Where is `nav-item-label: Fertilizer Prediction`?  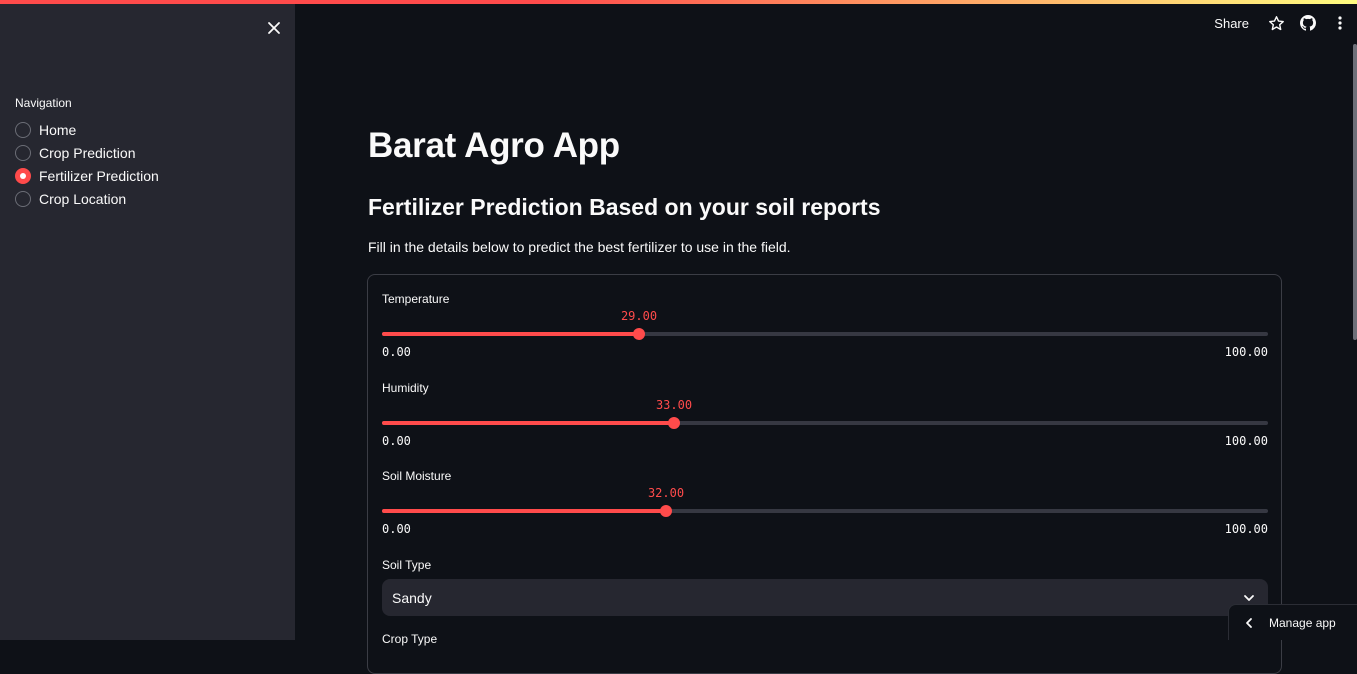
nav-item-label: Fertilizer Prediction is located at coordinates (99, 175).